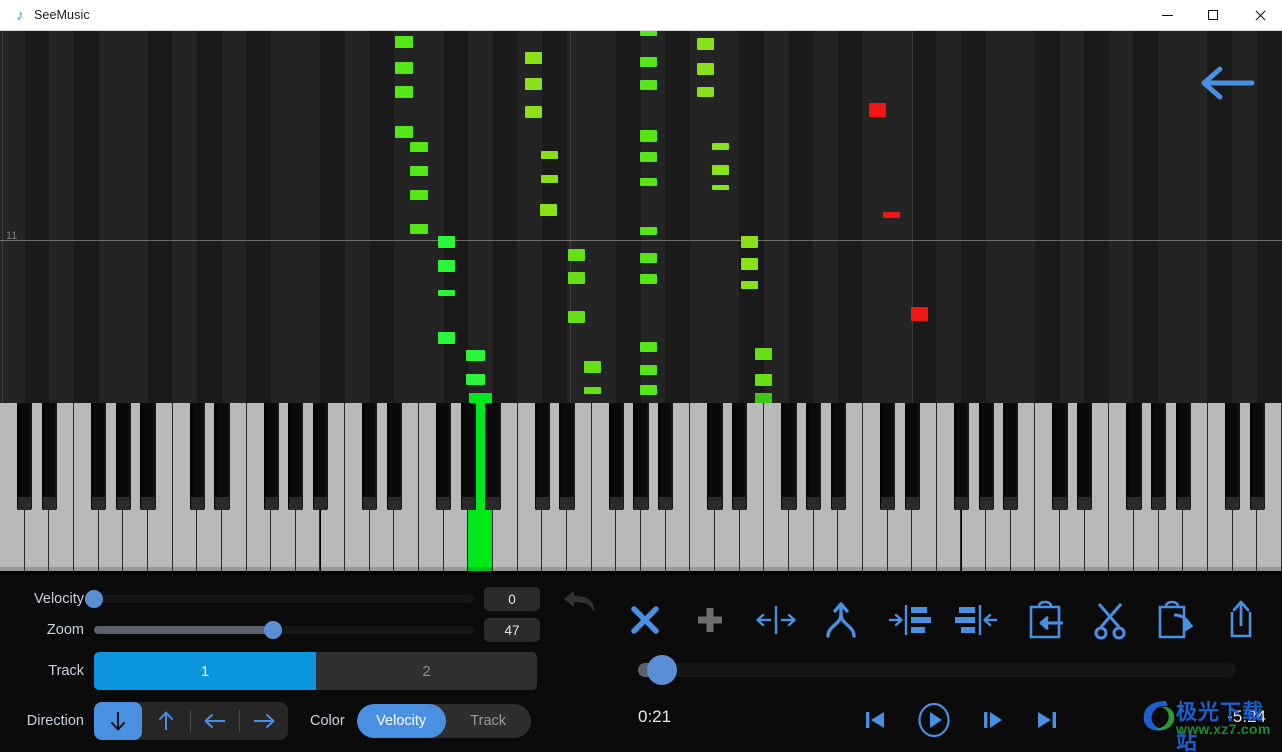  What do you see at coordinates (841, 620) in the screenshot?
I see `merge-notes-button` at bounding box center [841, 620].